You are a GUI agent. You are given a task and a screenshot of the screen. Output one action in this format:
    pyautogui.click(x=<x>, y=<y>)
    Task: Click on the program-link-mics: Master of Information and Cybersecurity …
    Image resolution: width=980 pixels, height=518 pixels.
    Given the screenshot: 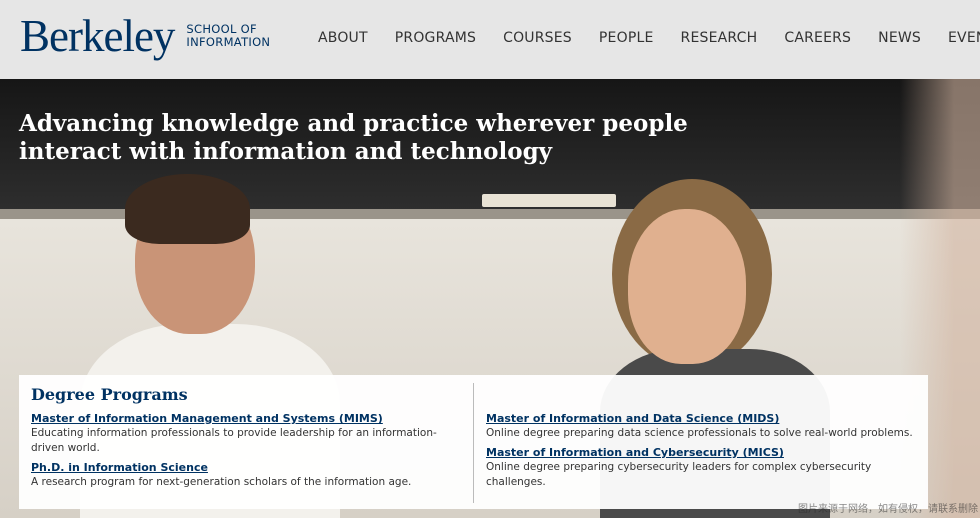 What is the action you would take?
    pyautogui.click(x=701, y=453)
    